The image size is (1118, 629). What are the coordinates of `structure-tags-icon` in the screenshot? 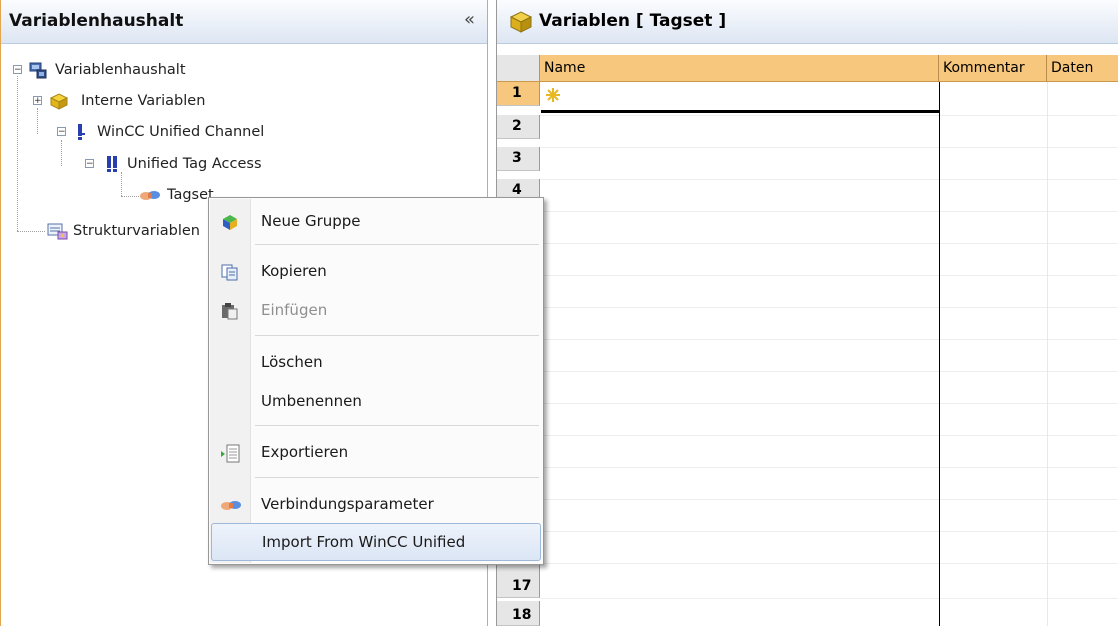 It's located at (58, 235).